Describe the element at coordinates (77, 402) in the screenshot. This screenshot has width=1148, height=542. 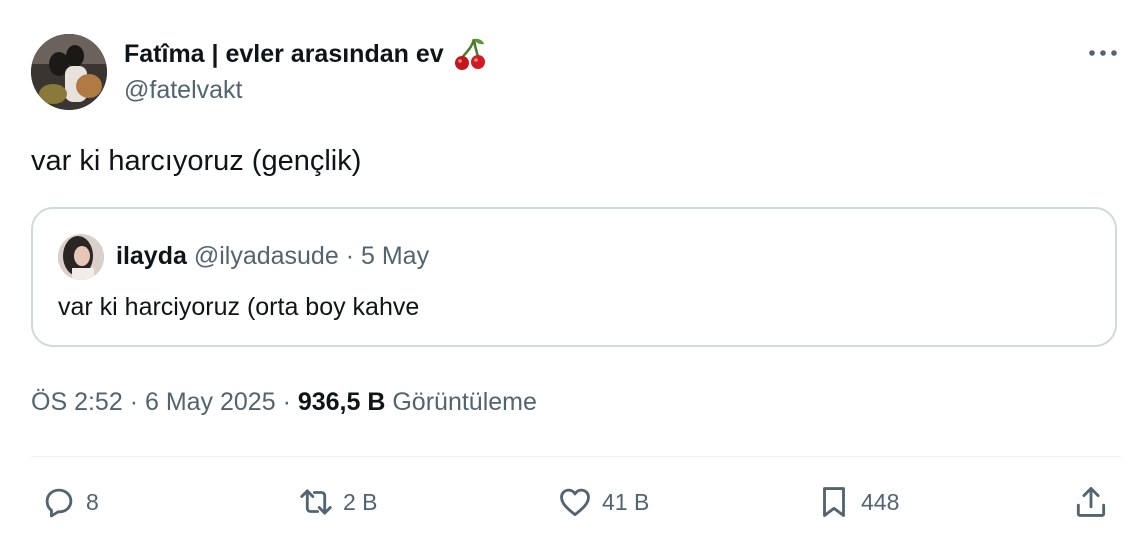
I see `tweet-time: ÖS 2:52` at that location.